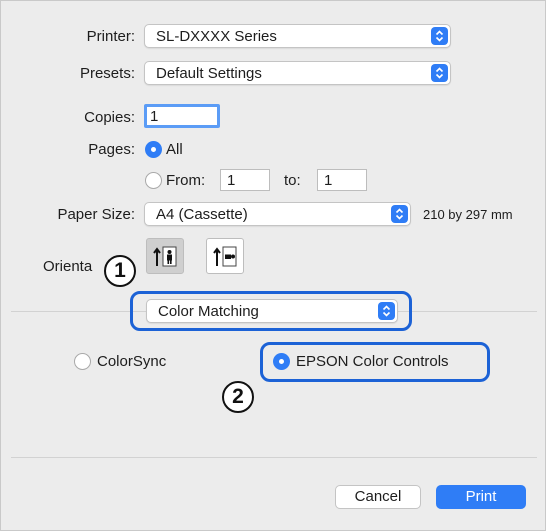  I want to click on pages-from-input: 1, so click(245, 180).